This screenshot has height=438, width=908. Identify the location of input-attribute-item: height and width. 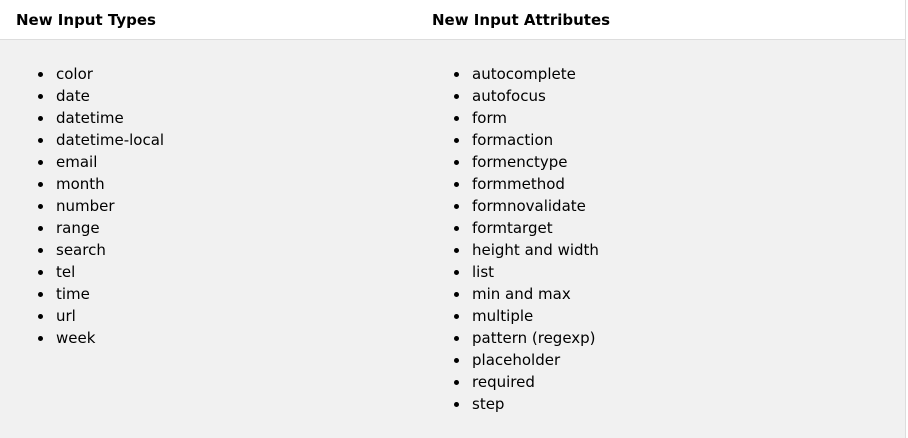
(526, 250).